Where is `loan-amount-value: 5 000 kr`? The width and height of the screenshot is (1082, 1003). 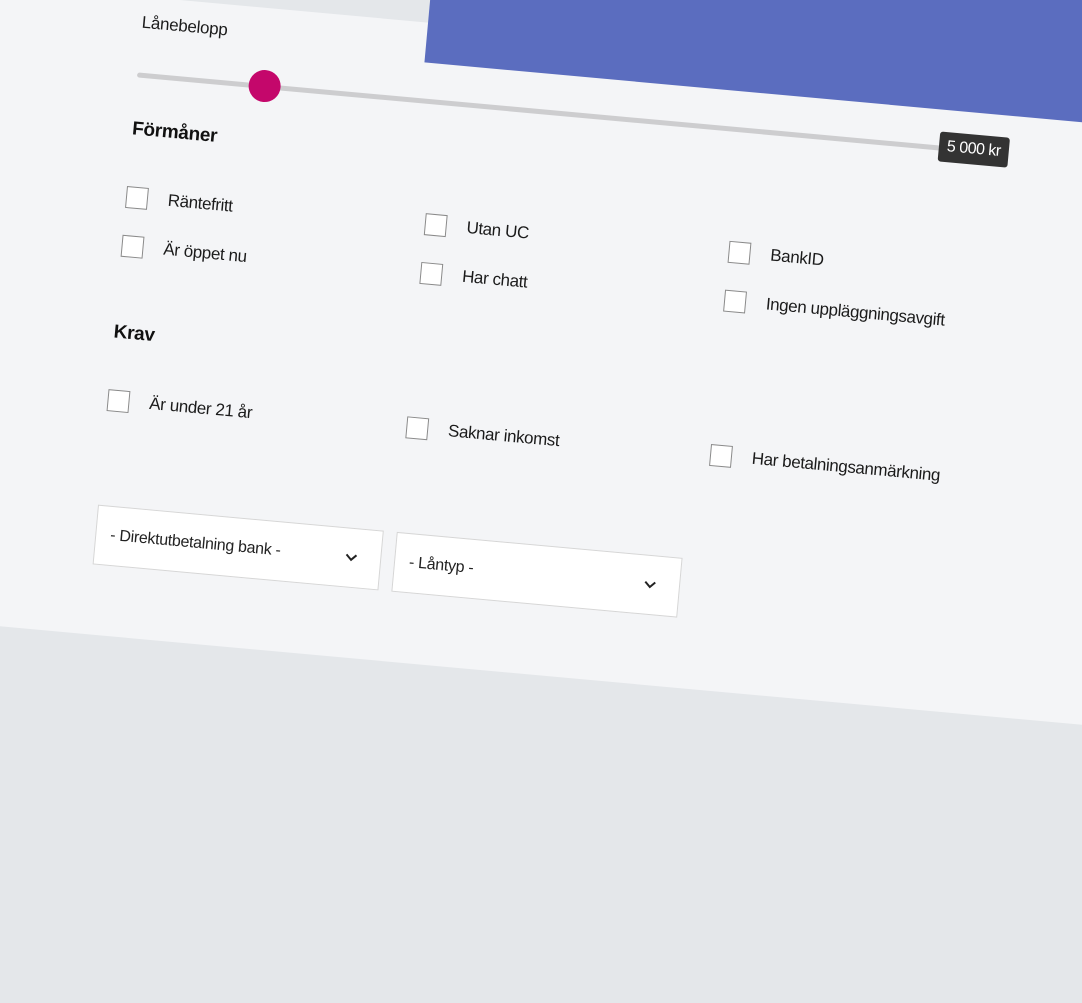 loan-amount-value: 5 000 kr is located at coordinates (973, 149).